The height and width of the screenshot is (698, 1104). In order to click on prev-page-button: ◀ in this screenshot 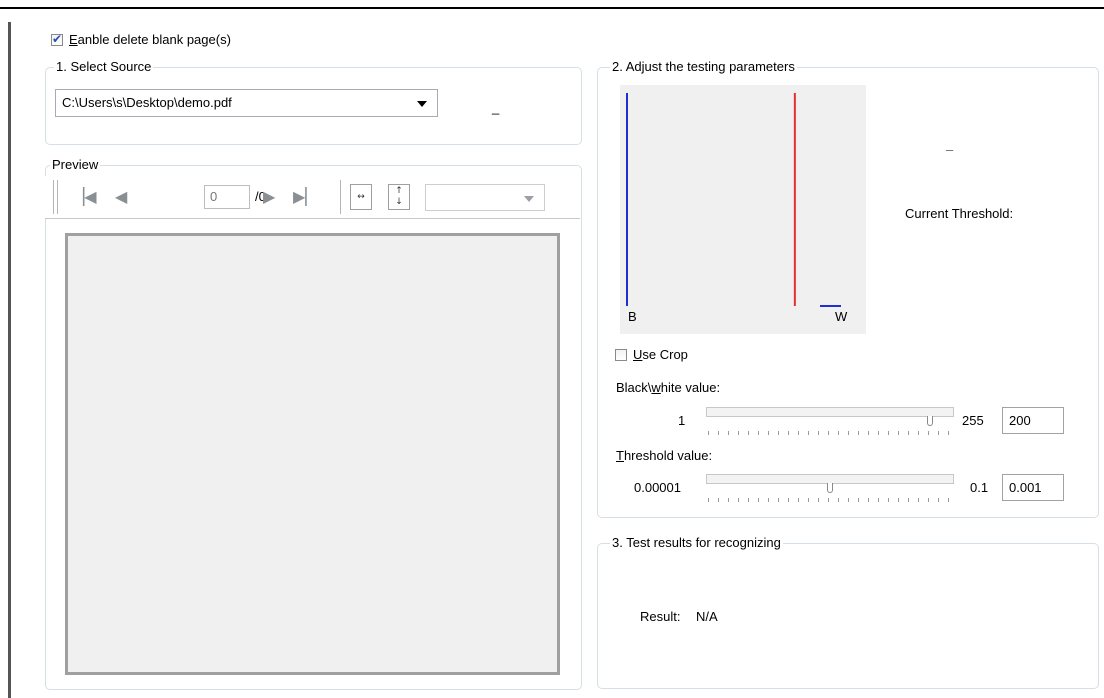, I will do `click(121, 197)`.